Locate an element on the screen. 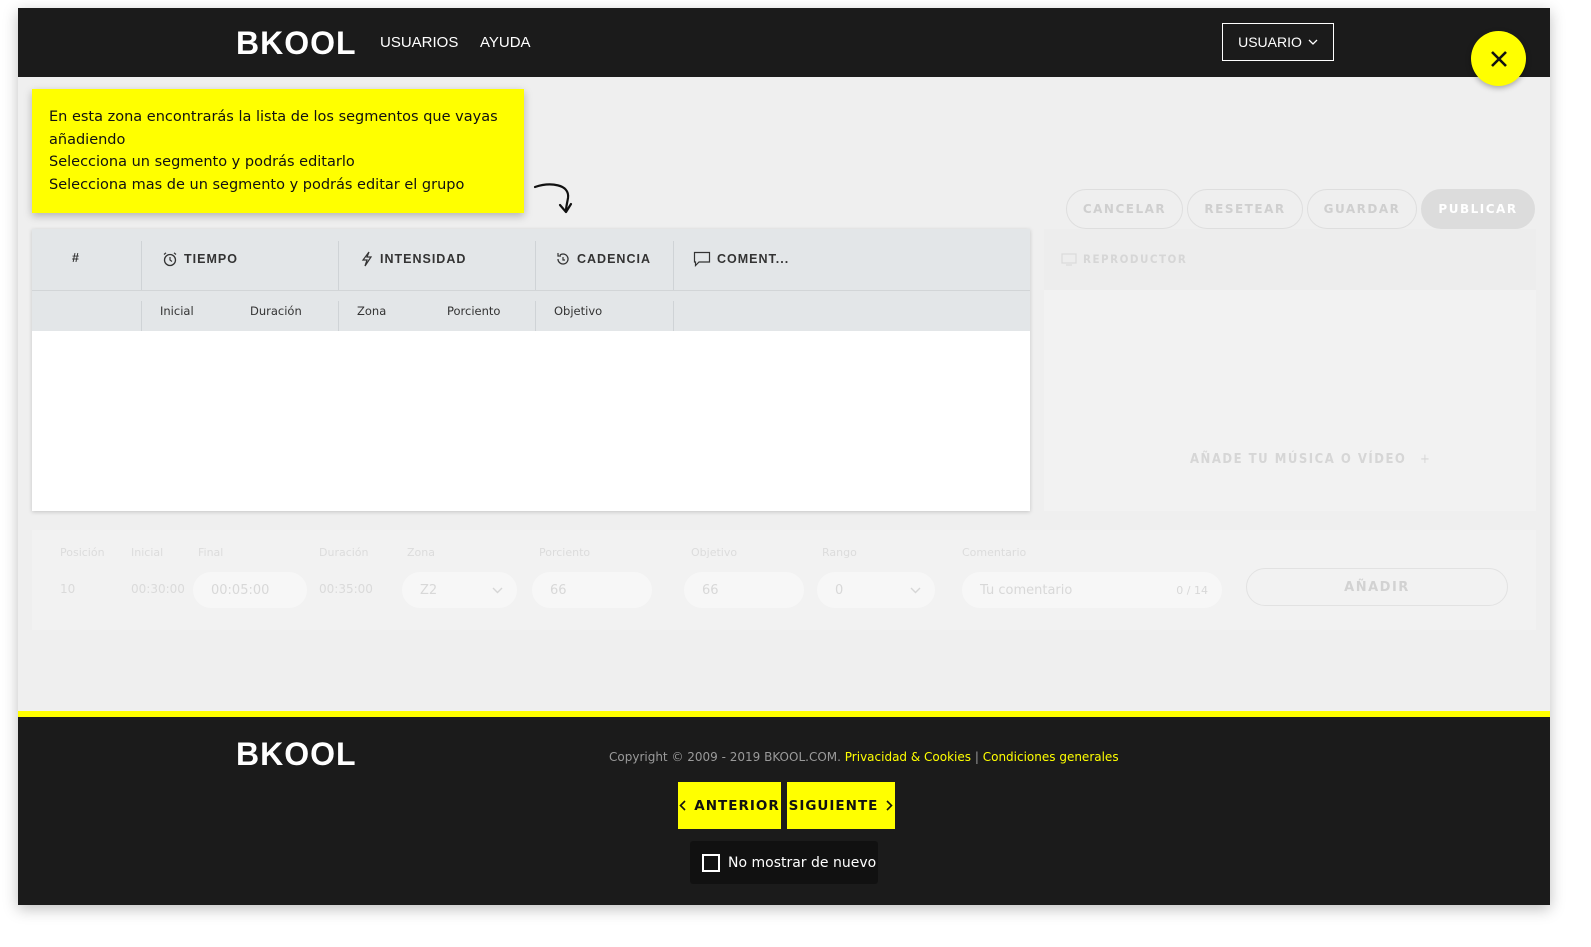 The height and width of the screenshot is (947, 1591). col-intensity: INTENSIDAD is located at coordinates (413, 259).